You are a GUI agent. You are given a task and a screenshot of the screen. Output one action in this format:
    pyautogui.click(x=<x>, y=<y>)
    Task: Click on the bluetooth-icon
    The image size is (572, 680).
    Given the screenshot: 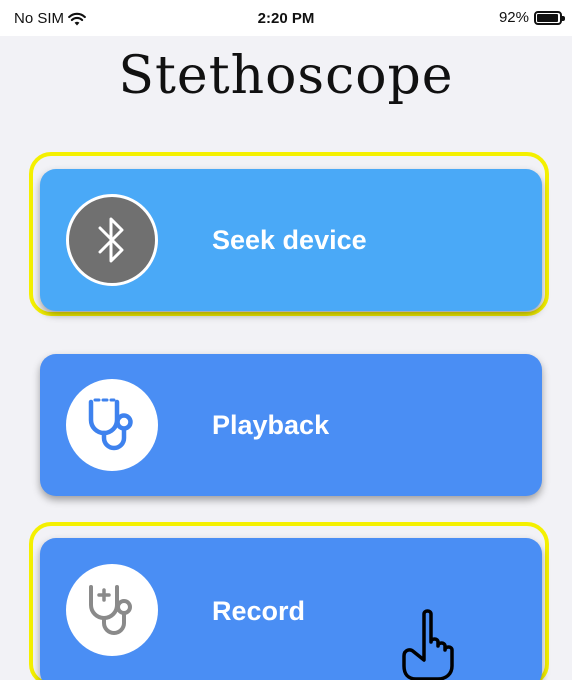 What is the action you would take?
    pyautogui.click(x=112, y=240)
    